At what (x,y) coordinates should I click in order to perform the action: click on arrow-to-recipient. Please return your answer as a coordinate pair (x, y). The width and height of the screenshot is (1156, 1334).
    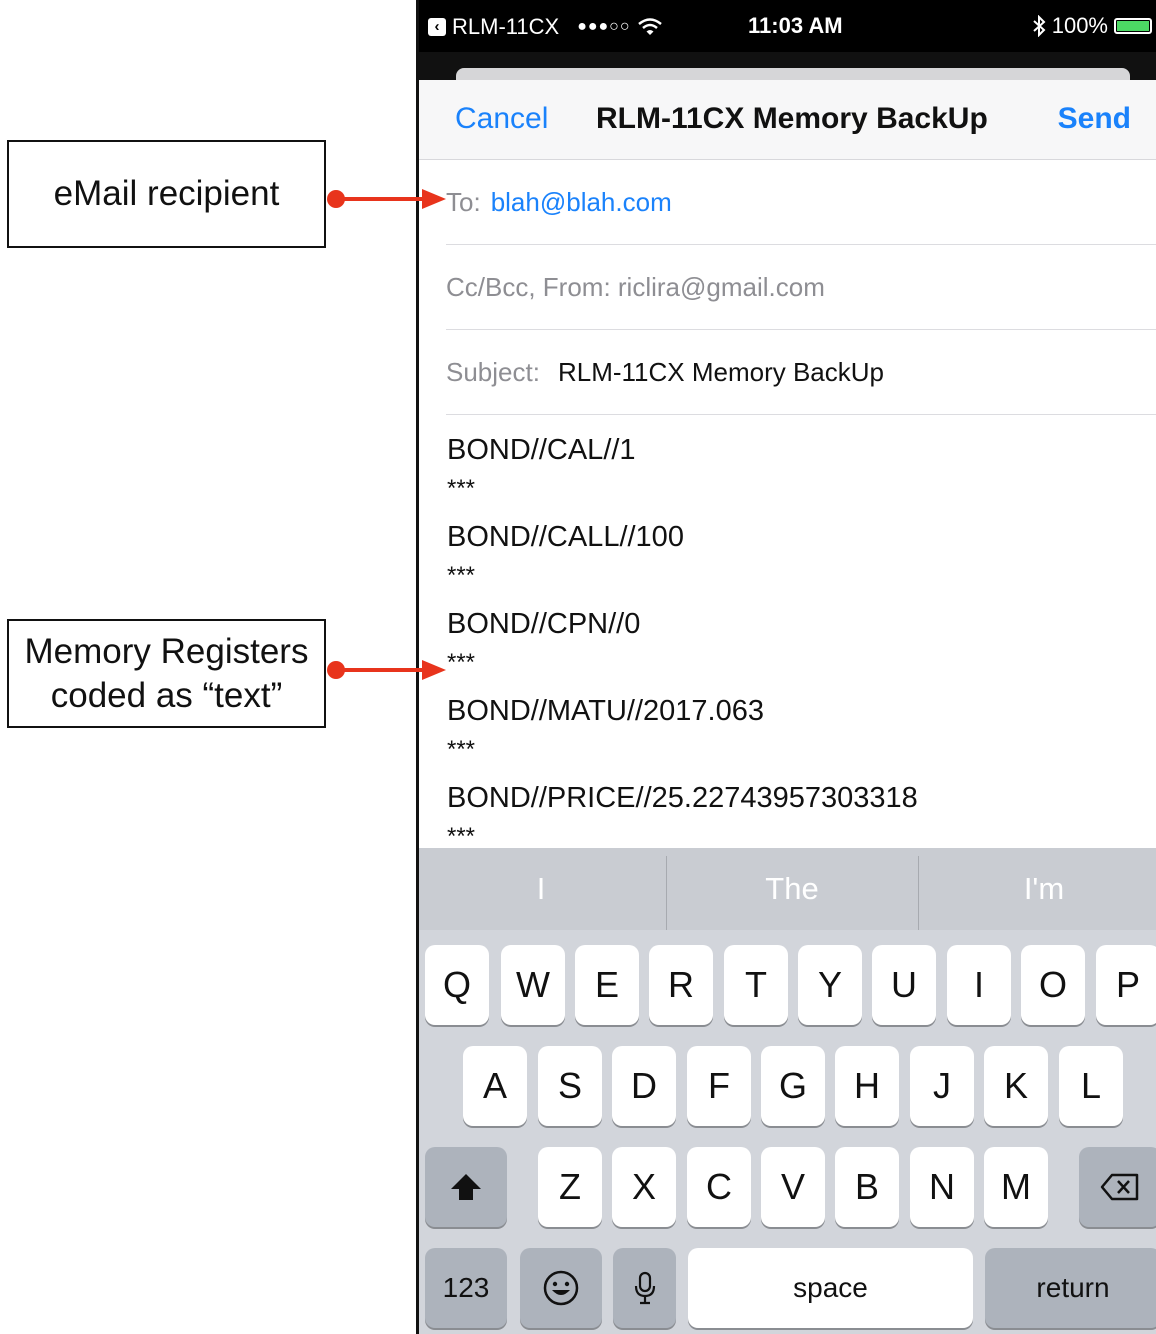
    Looking at the image, I should click on (386, 199).